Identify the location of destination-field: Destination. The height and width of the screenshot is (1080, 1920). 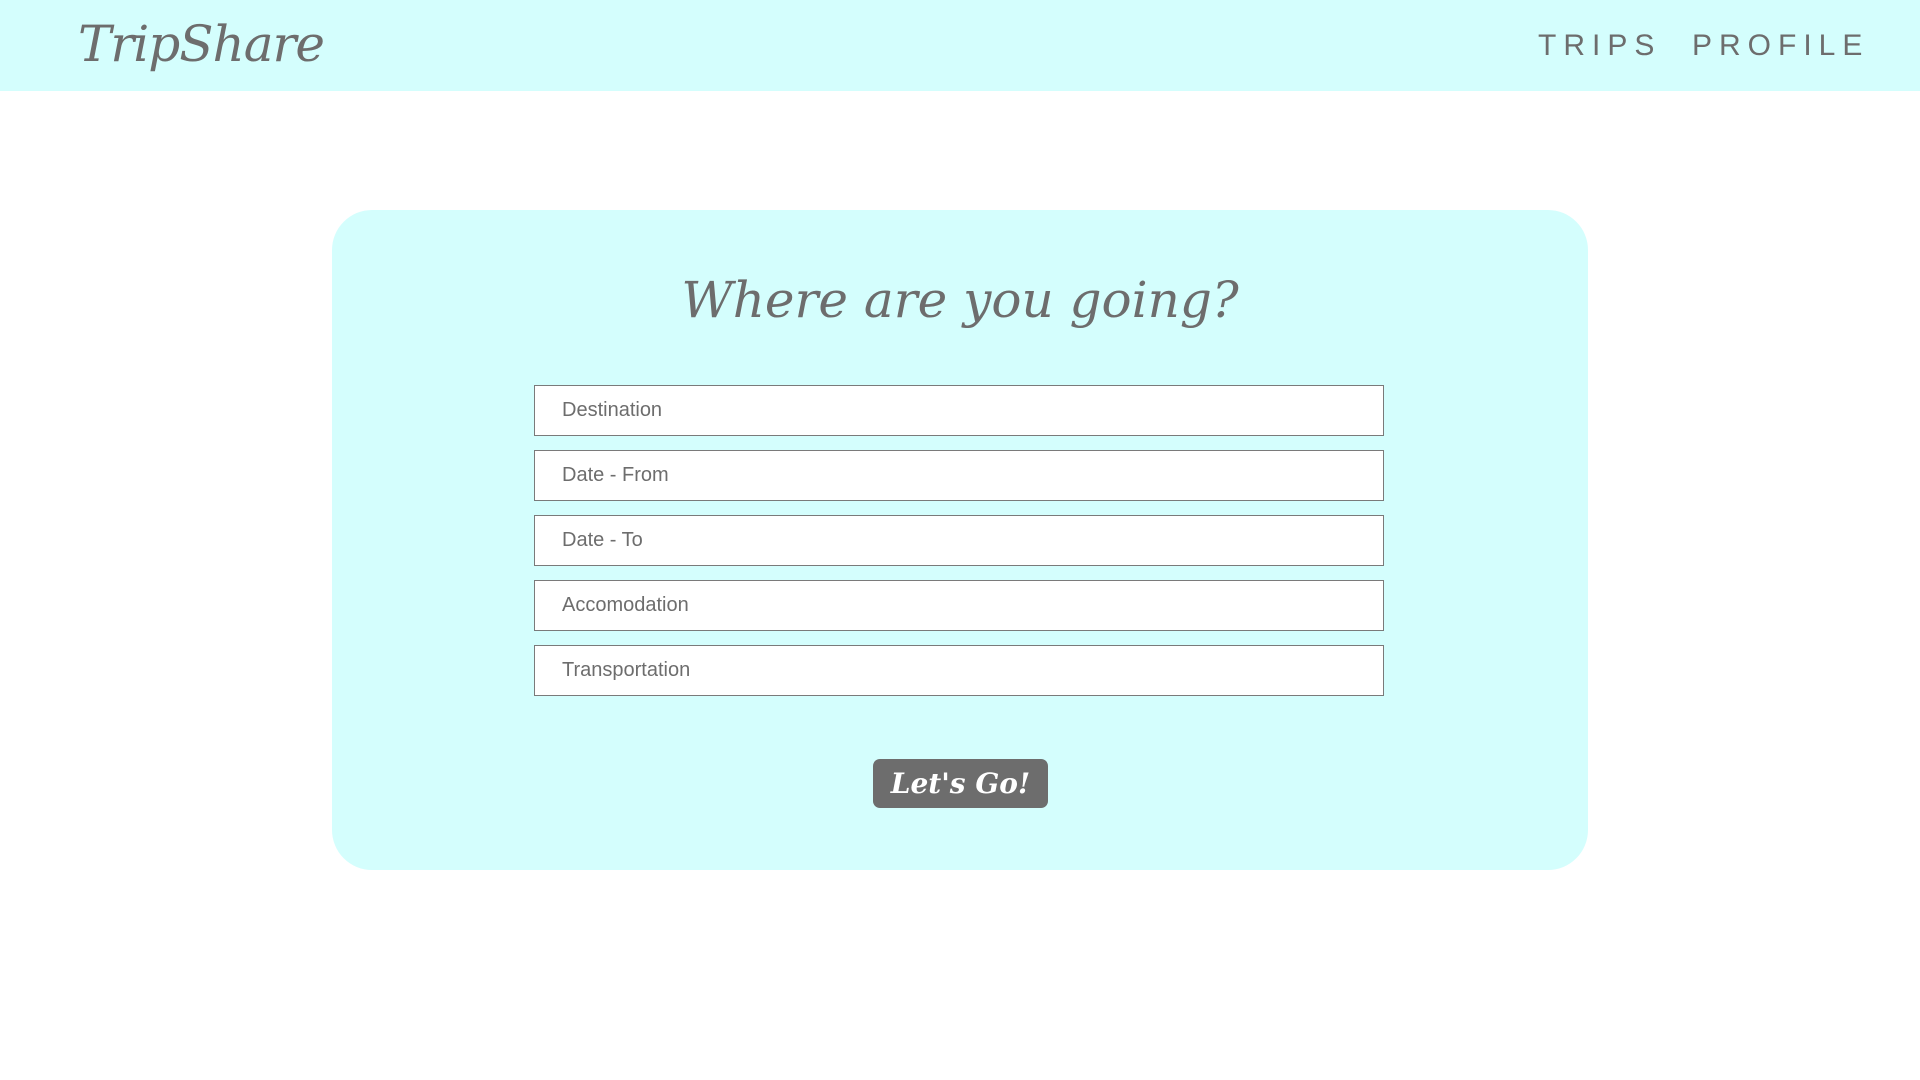
(959, 410).